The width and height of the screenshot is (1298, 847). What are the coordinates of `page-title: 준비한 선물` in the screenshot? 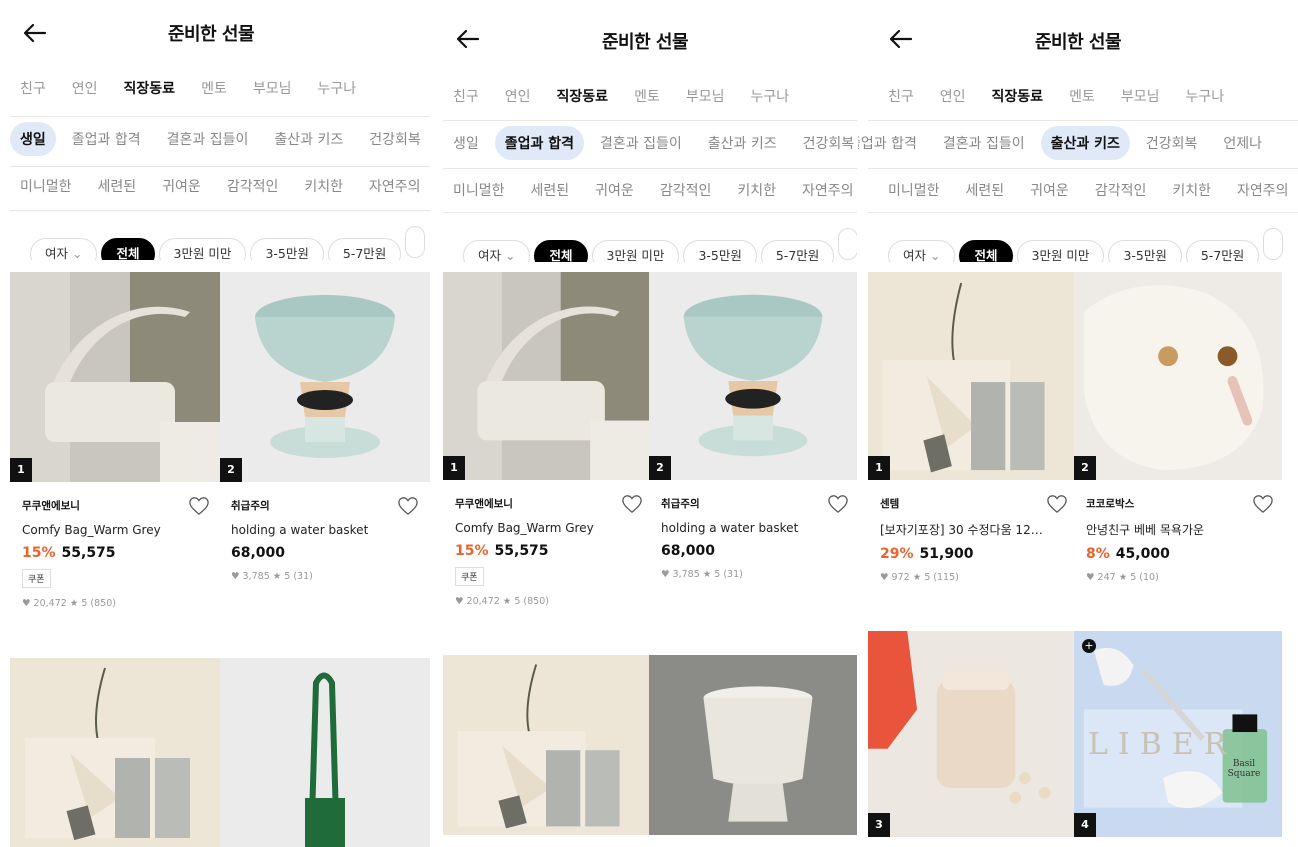 It's located at (1078, 42).